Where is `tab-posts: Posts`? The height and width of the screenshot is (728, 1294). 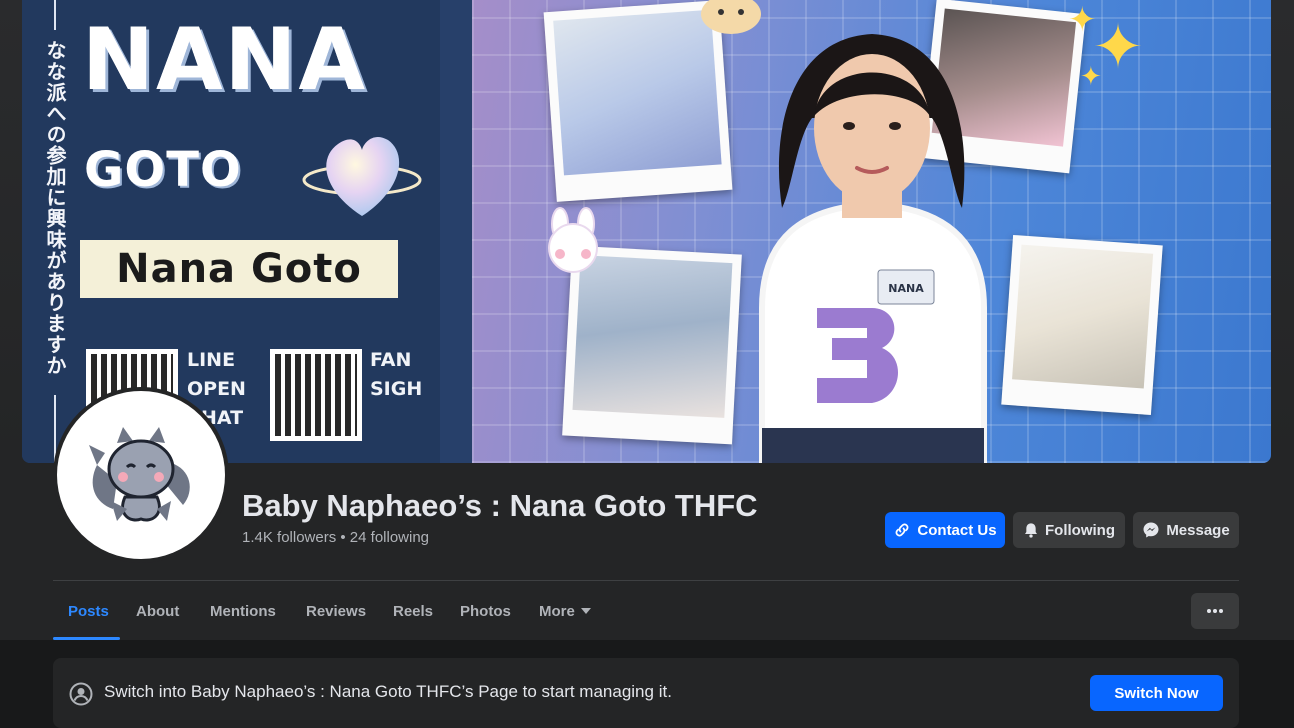
tab-posts: Posts is located at coordinates (88, 611).